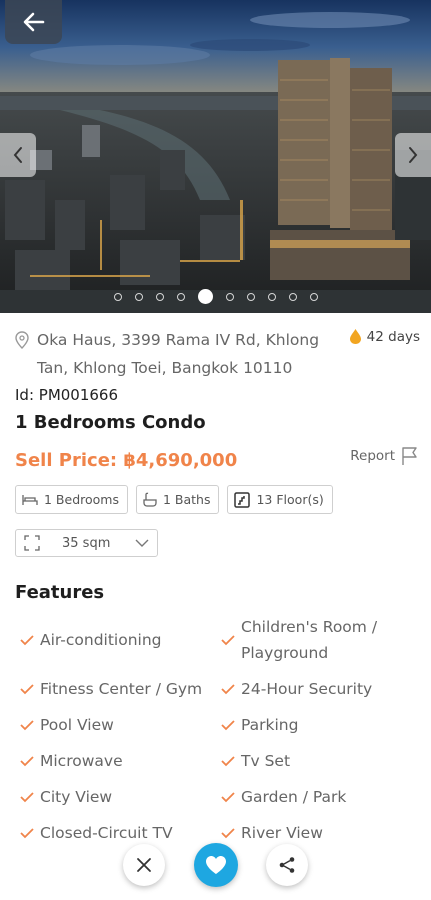 Image resolution: width=431 pixels, height=900 pixels. Describe the element at coordinates (142, 543) in the screenshot. I see `chevron-down-icon` at that location.